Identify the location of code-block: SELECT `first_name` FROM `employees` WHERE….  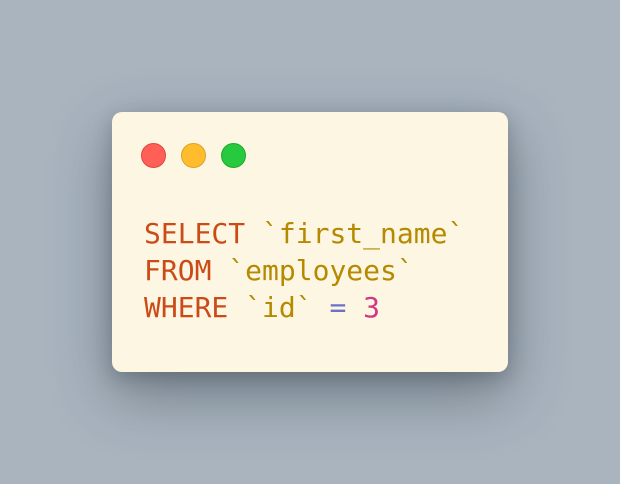
(304, 270).